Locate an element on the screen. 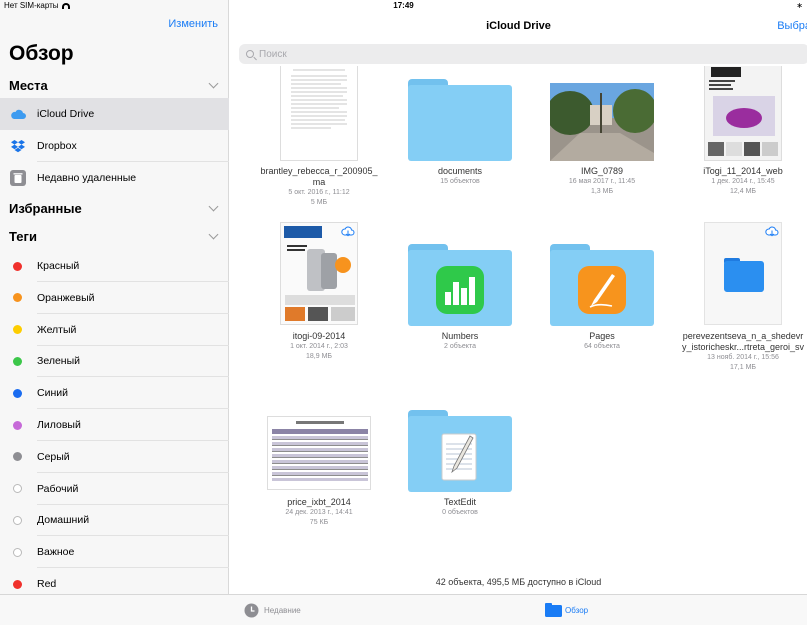 The height and width of the screenshot is (625, 807). edit-button: Изменить is located at coordinates (193, 24).